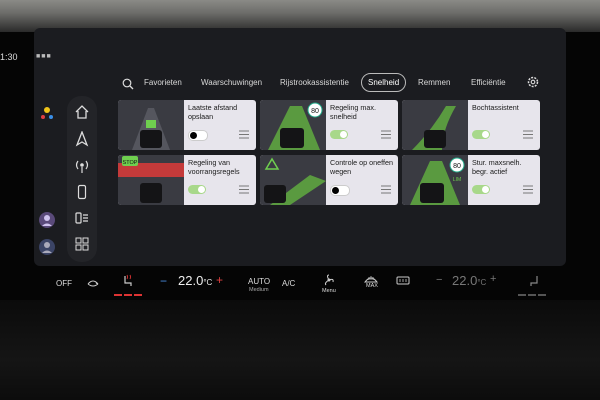 The width and height of the screenshot is (600, 400). Describe the element at coordinates (495, 107) in the screenshot. I see `card-title: Bochtassistent` at that location.